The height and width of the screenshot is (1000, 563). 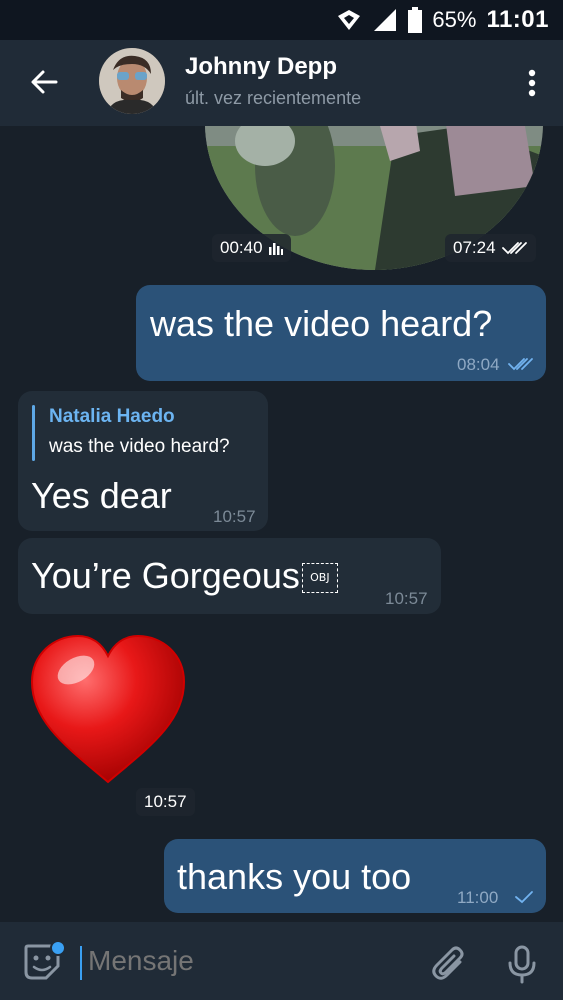 I want to click on message-text-line: You’re Gorgeous OBJ, so click(x=184, y=576).